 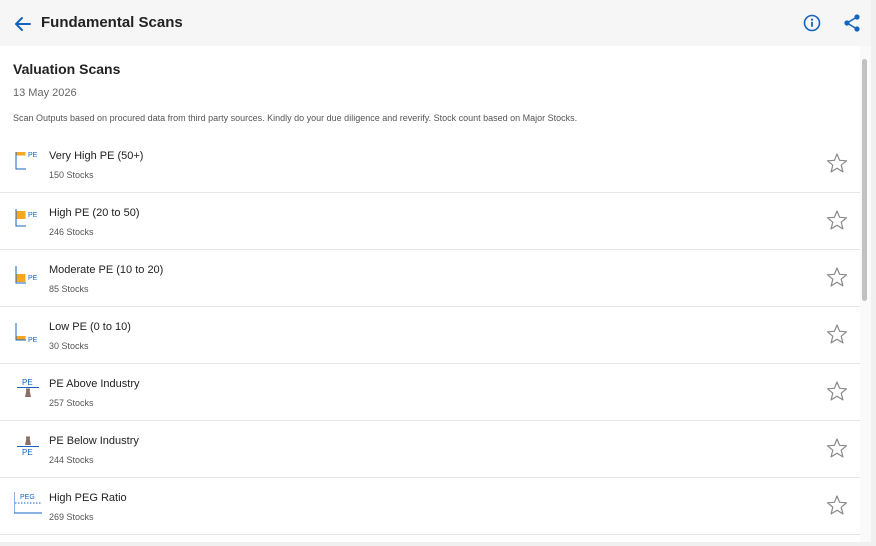 I want to click on scan-row-very-high-pe: PE Very High PE (50+) 150 Stocks, so click(x=430, y=164).